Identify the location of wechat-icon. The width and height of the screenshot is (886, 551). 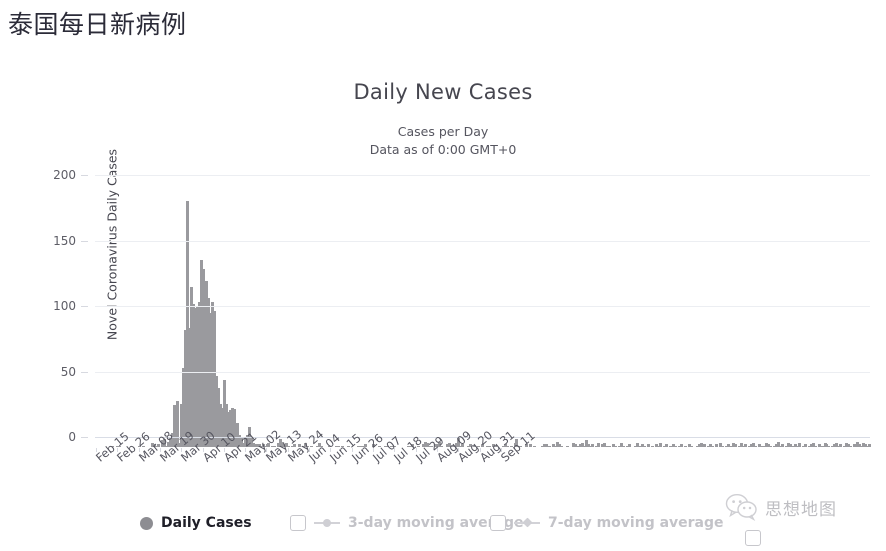
(742, 507).